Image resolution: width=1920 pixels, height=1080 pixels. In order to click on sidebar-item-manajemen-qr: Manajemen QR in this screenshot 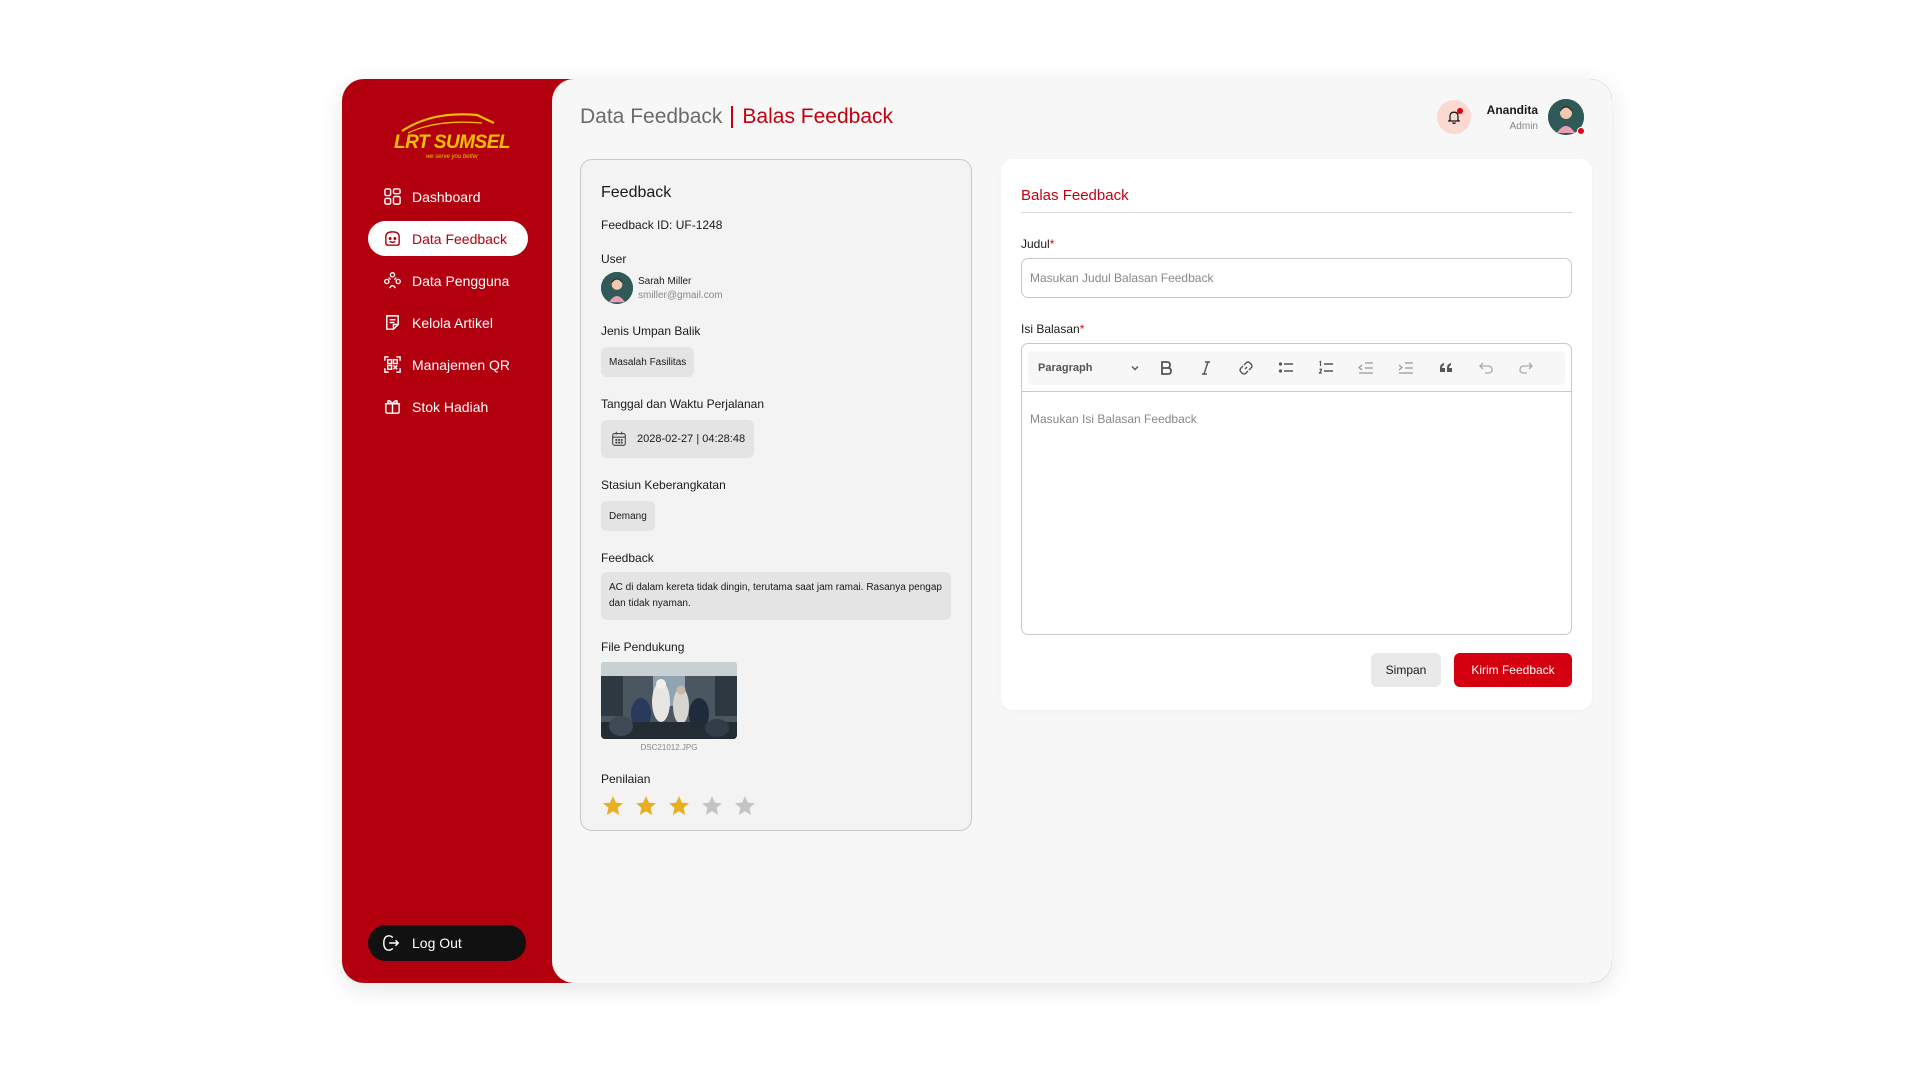, I will do `click(448, 364)`.